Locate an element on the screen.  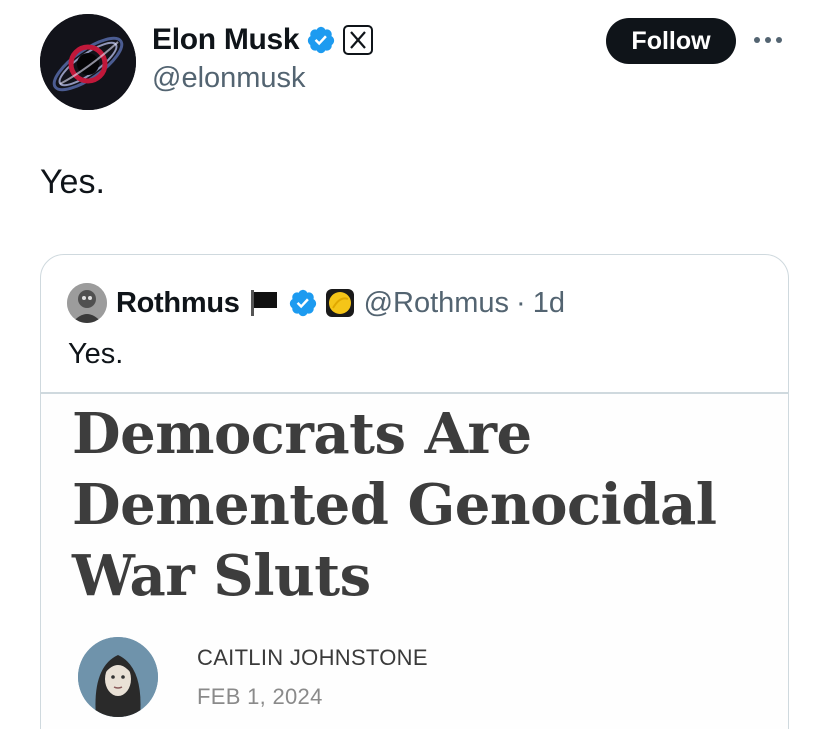
author-display-name: Elon Musk is located at coordinates (226, 40).